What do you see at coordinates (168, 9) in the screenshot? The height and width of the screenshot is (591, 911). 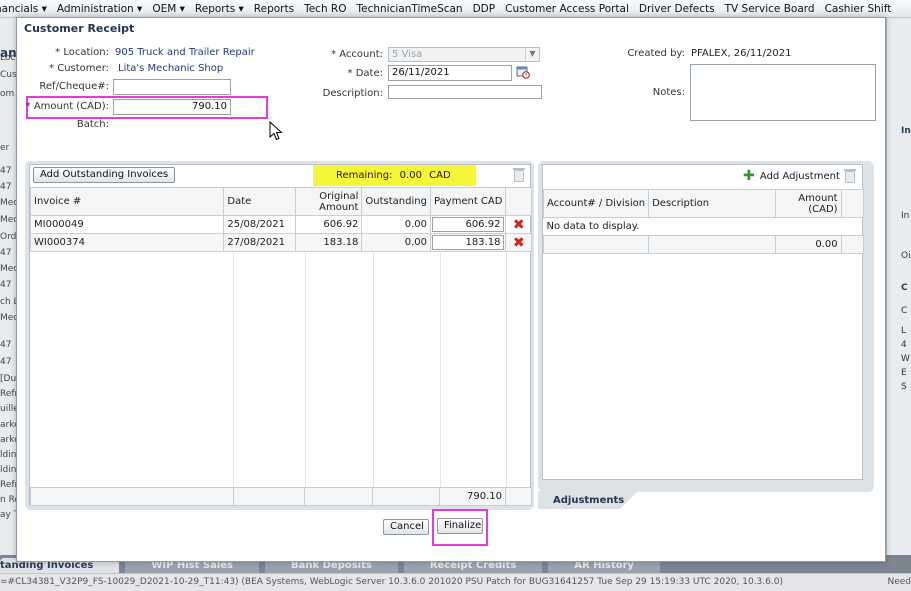 I see `menu-item: OEM ▾` at bounding box center [168, 9].